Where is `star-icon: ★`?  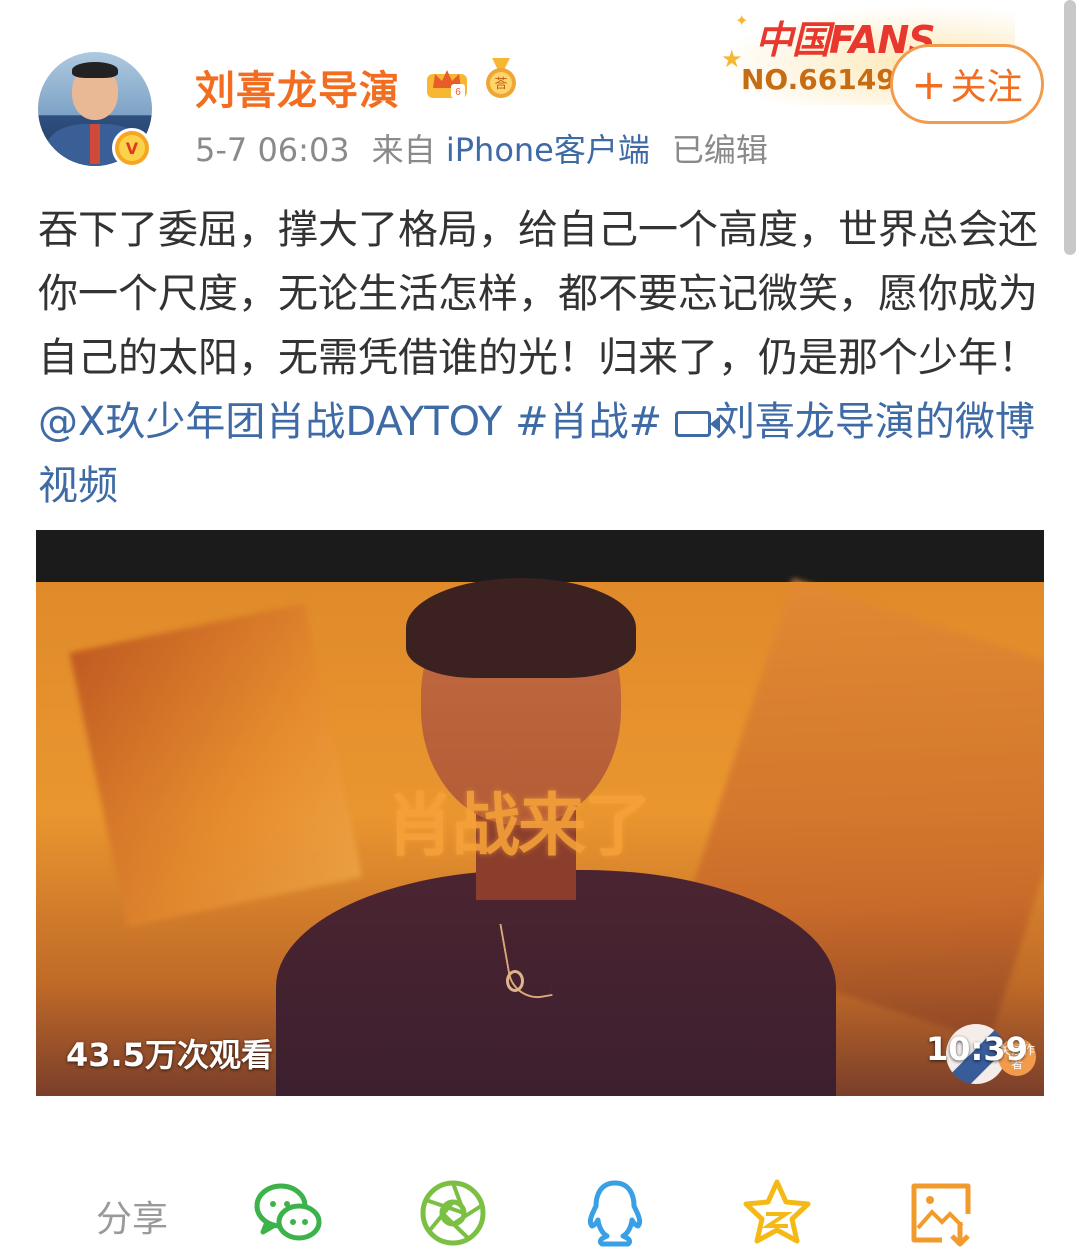 star-icon: ★ is located at coordinates (732, 59).